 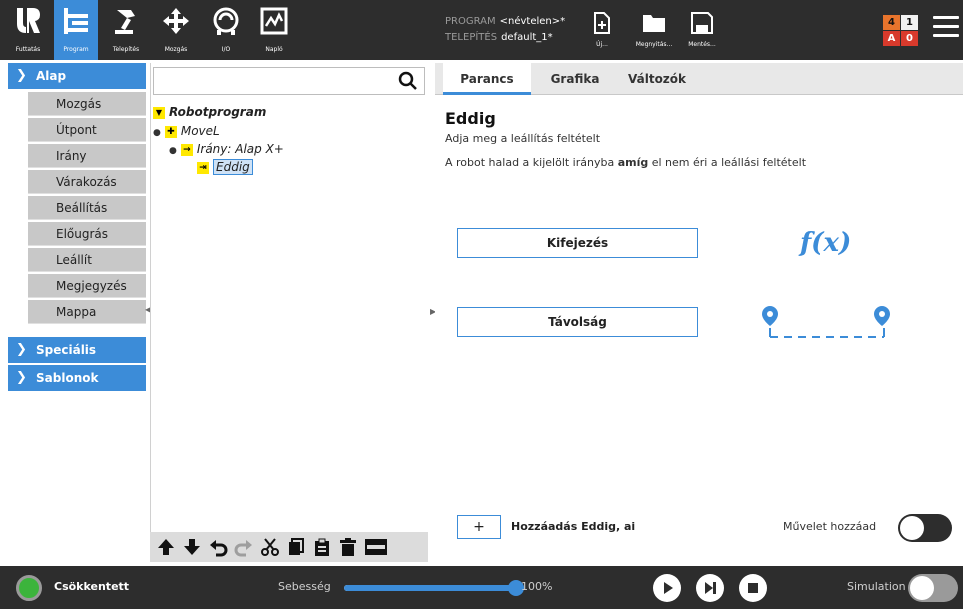 What do you see at coordinates (71, 156) in the screenshot?
I see `sidebar-item-label: Irány` at bounding box center [71, 156].